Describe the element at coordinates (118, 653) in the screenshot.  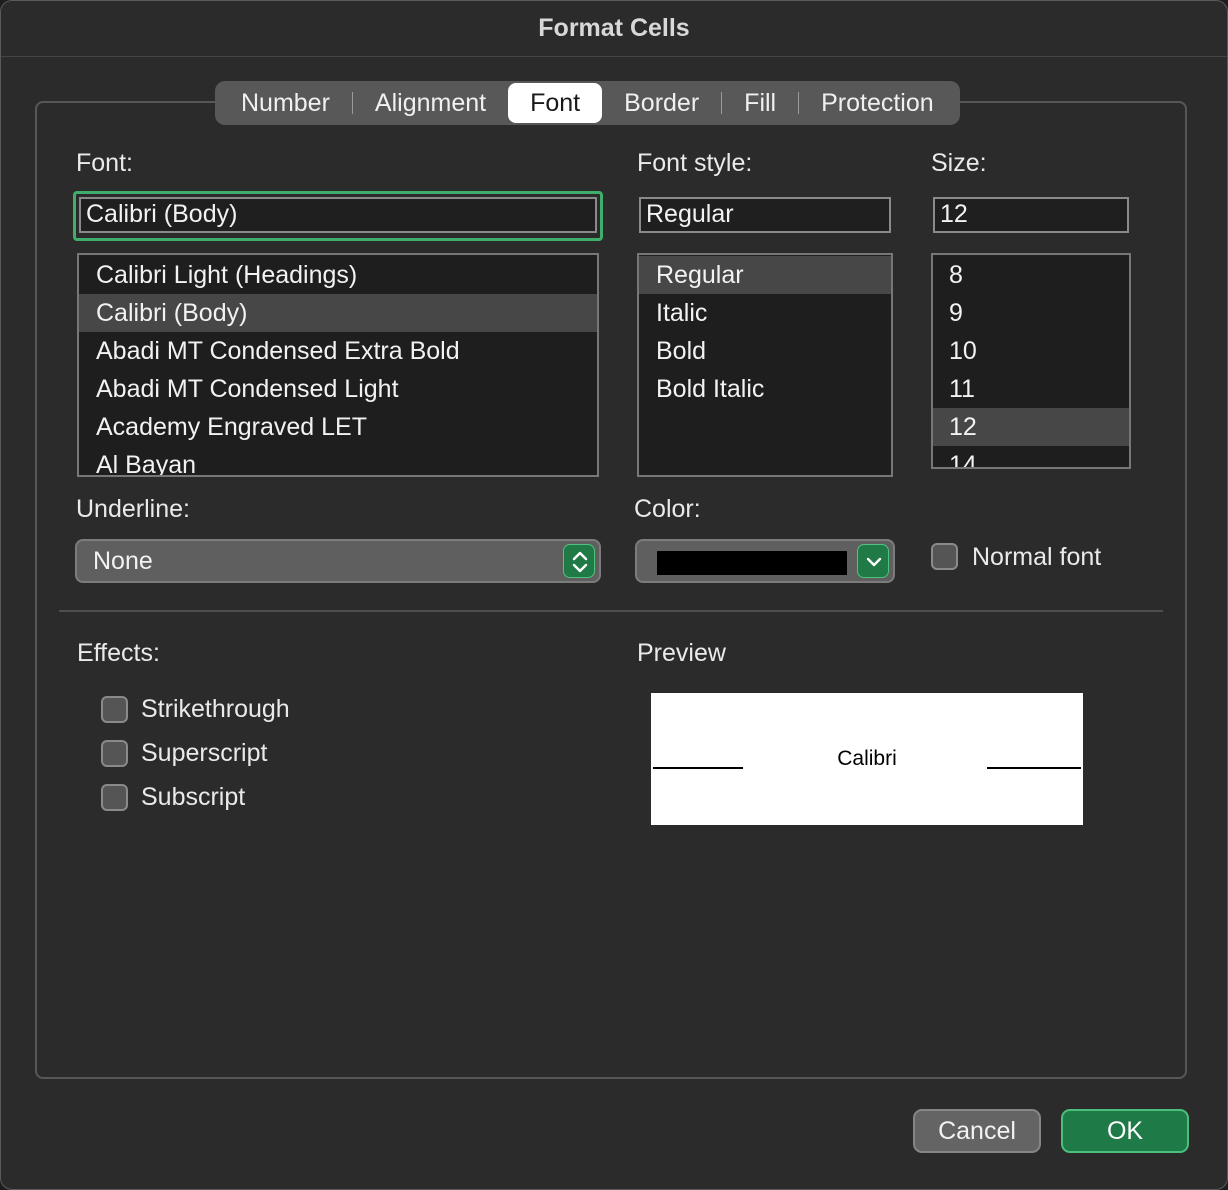
I see `effects-label: Effects:` at that location.